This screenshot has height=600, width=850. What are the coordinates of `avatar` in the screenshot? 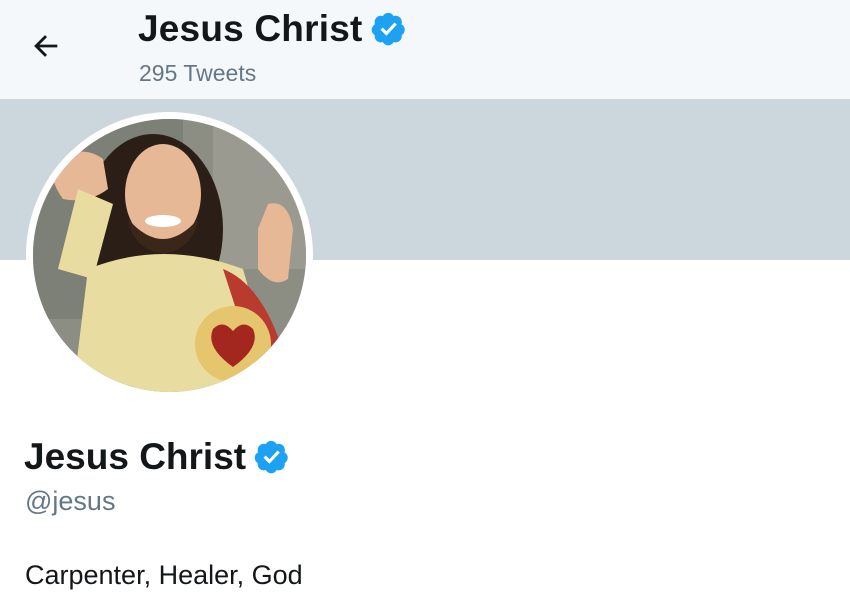 It's located at (169, 255).